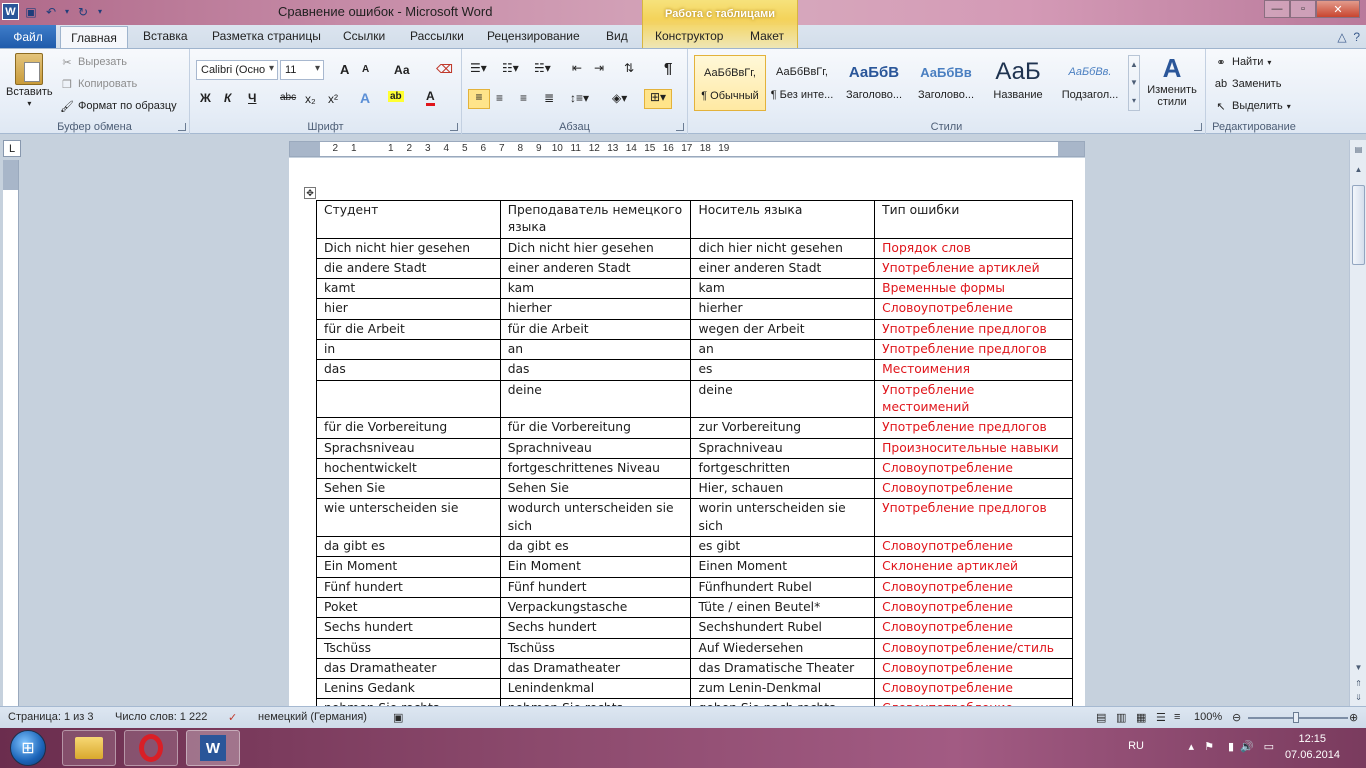 Image resolution: width=1366 pixels, height=768 pixels. I want to click on redo-icon: ↻, so click(83, 12).